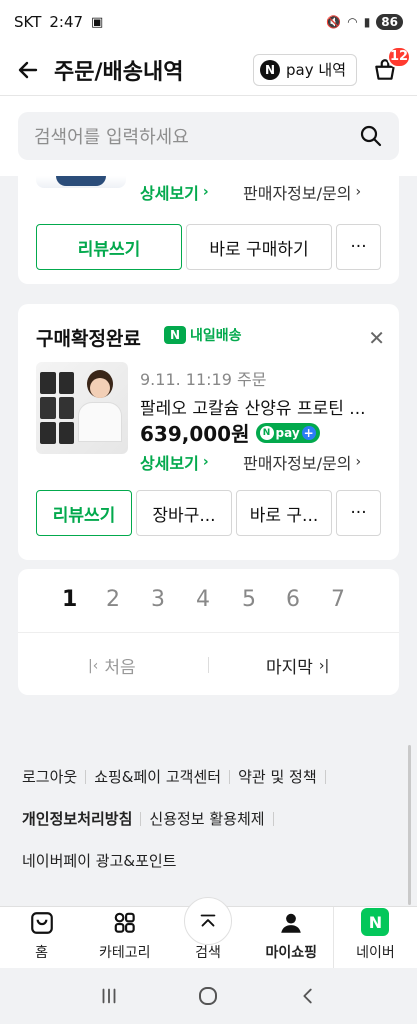 Image resolution: width=417 pixels, height=1024 pixels. What do you see at coordinates (208, 22) in the screenshot?
I see `status-bar: SKT 2:47 ▣ 🔇 ◠ ▮ 86` at bounding box center [208, 22].